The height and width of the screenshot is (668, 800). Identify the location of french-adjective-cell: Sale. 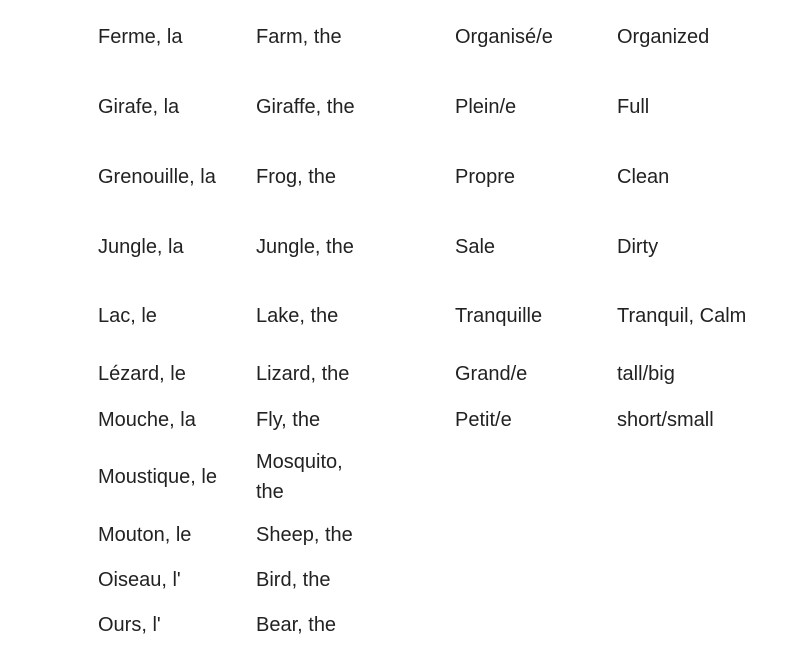
(475, 247).